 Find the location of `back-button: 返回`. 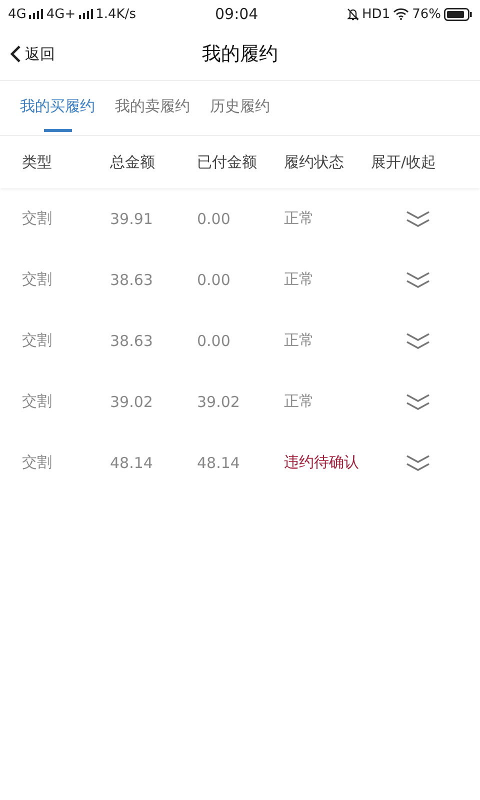

back-button: 返回 is located at coordinates (27, 54).